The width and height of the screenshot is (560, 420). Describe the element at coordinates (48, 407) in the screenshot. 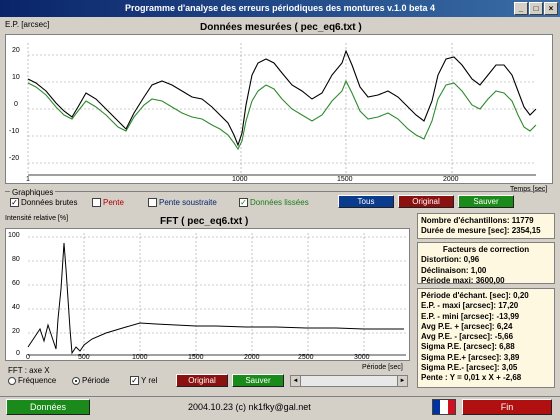

I see `donnees-button: Données` at that location.